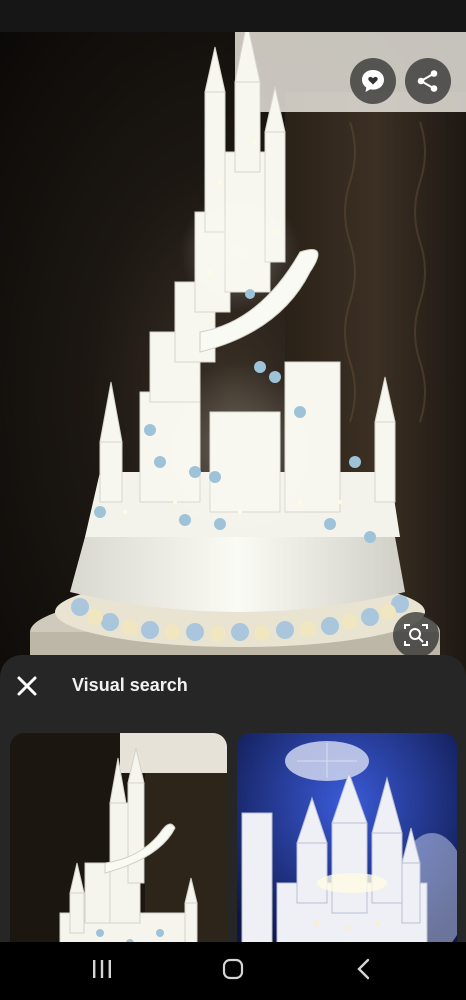  What do you see at coordinates (233, 16) in the screenshot?
I see `status-bar` at bounding box center [233, 16].